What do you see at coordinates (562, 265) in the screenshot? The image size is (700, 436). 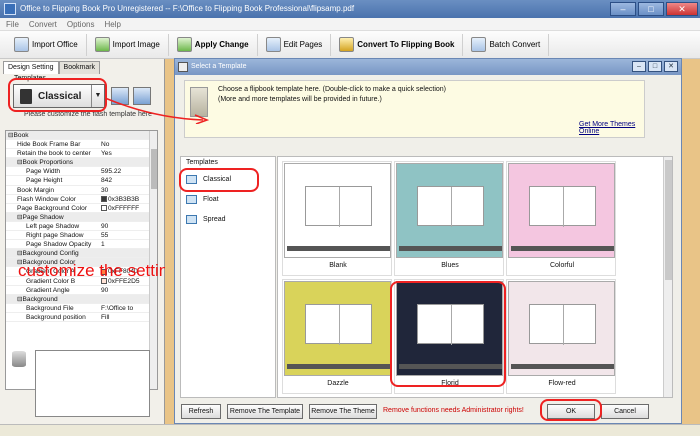 I see `theme-caption: Colorful` at bounding box center [562, 265].